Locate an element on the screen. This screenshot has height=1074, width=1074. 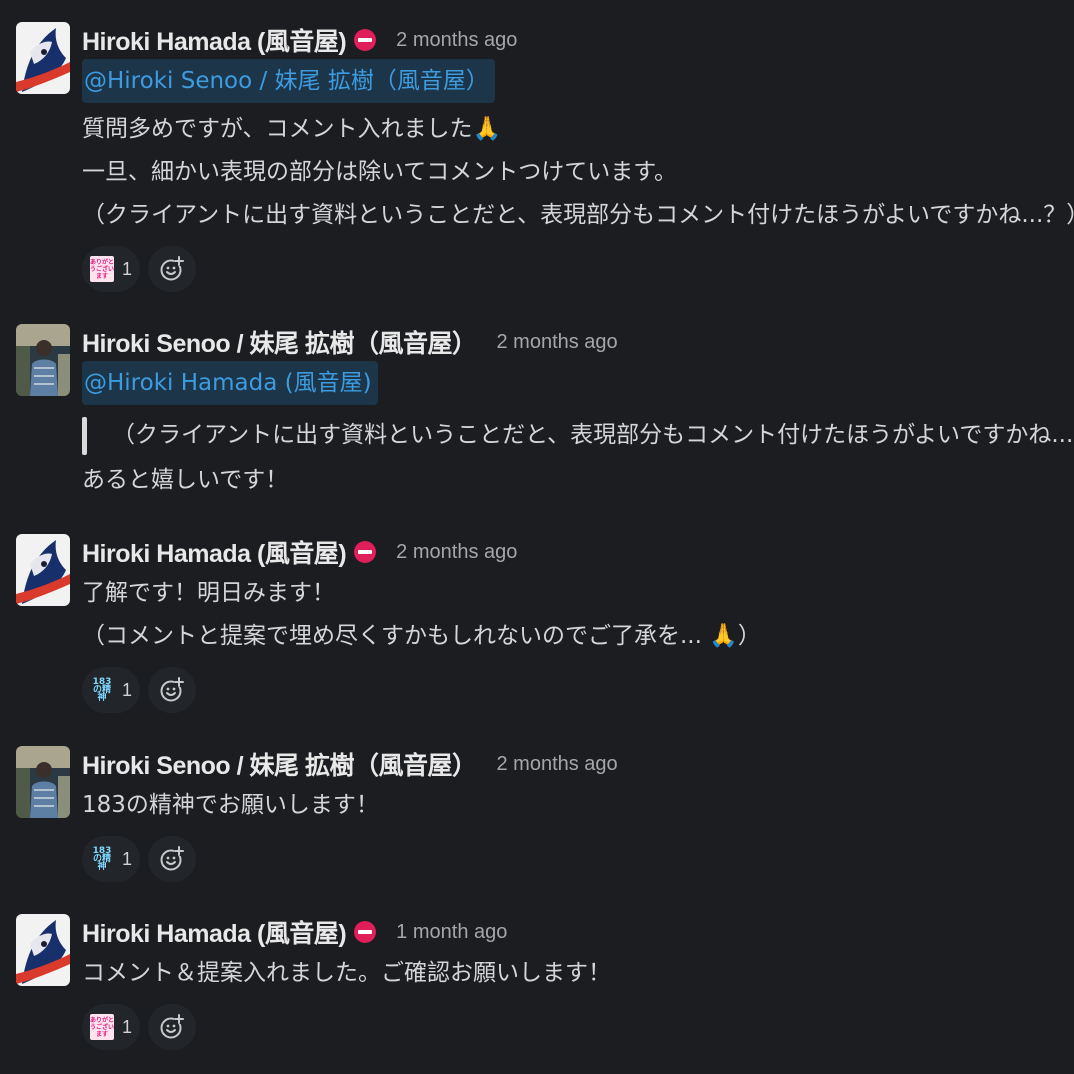
user-mention: @Hiroki Senoo / 妹尾 拡樹（風音屋） is located at coordinates (288, 81).